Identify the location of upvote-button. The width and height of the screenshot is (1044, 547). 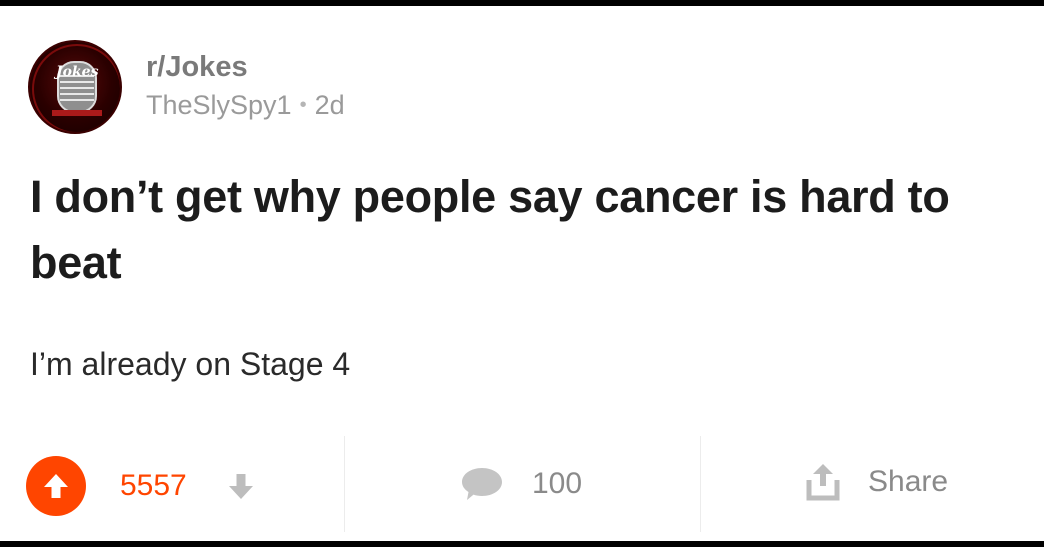
(56, 486).